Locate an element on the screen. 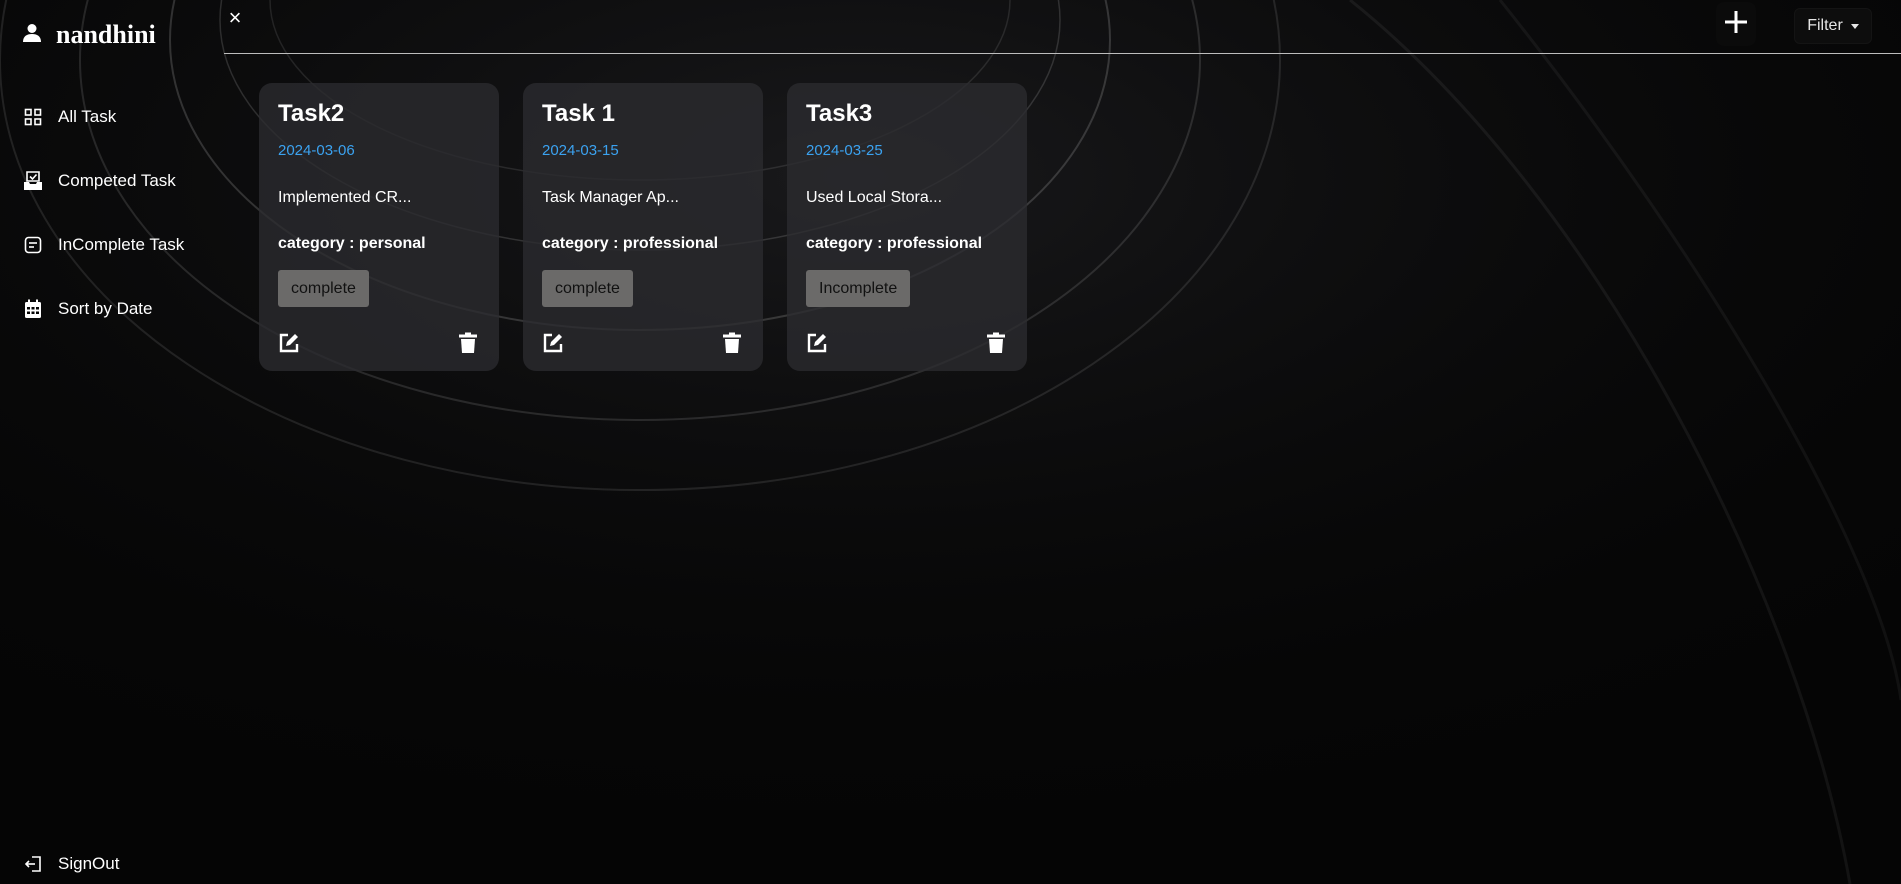  sidebar-item-label: Competed Task is located at coordinates (117, 180).